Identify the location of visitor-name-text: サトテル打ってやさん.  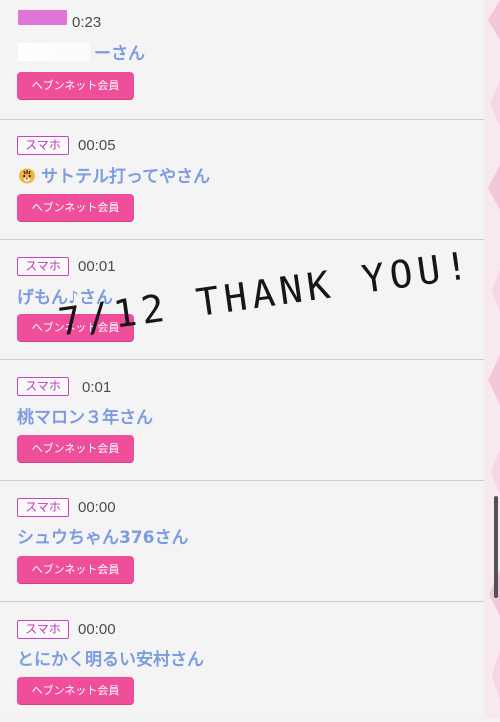
(126, 177).